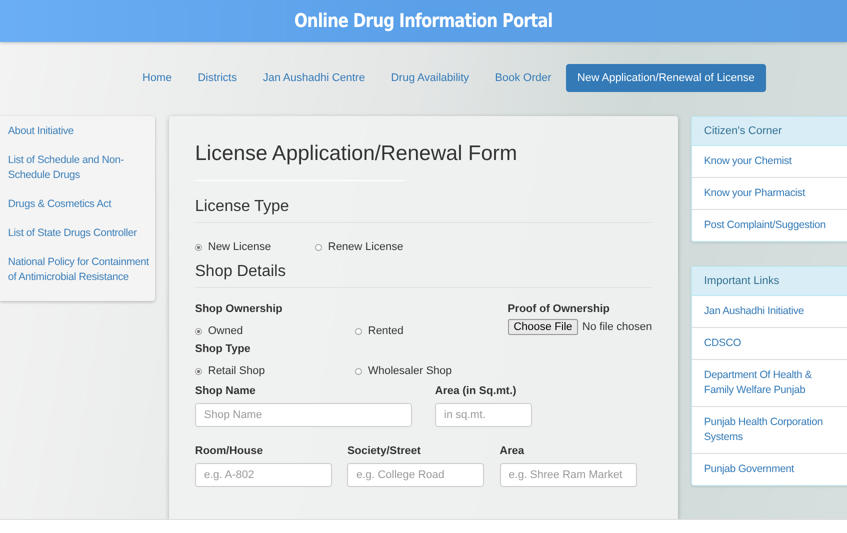 The width and height of the screenshot is (847, 533). I want to click on nav-tab: Drug Availability, so click(430, 78).